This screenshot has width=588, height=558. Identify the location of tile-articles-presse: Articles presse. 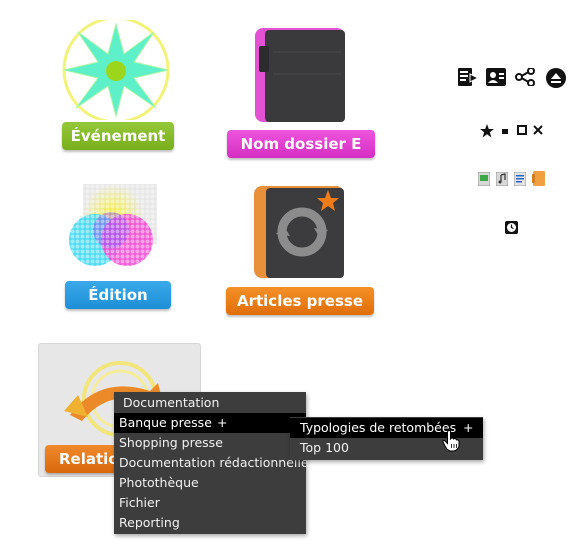
(301, 250).